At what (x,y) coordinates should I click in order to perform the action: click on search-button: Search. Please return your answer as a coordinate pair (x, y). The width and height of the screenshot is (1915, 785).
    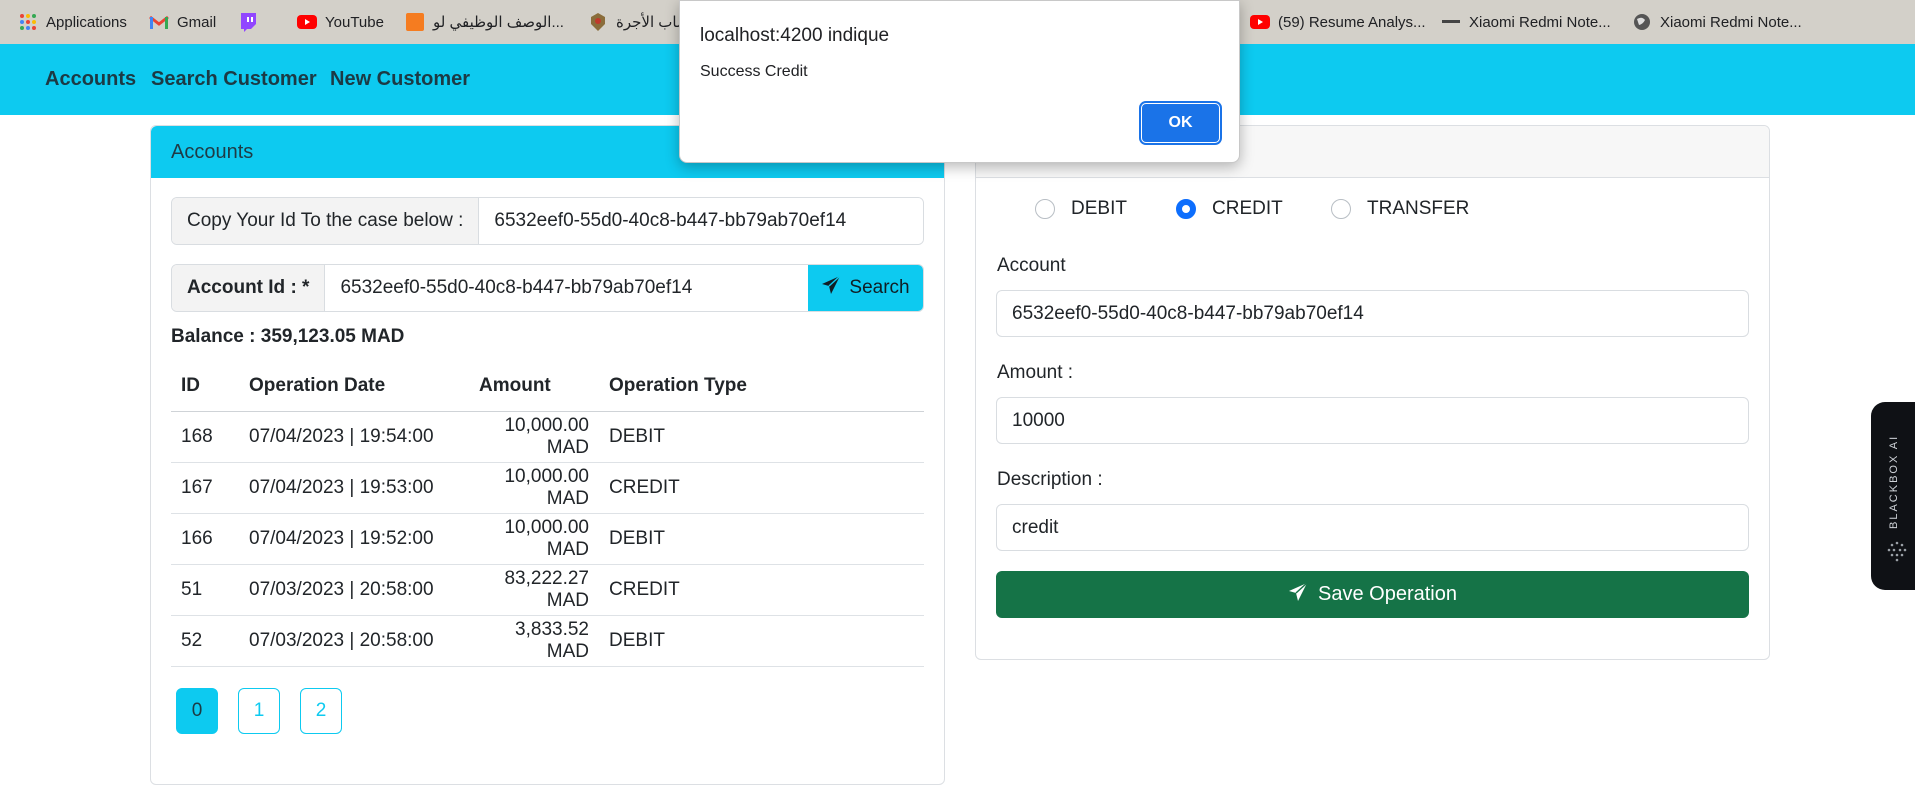
    Looking at the image, I should click on (865, 288).